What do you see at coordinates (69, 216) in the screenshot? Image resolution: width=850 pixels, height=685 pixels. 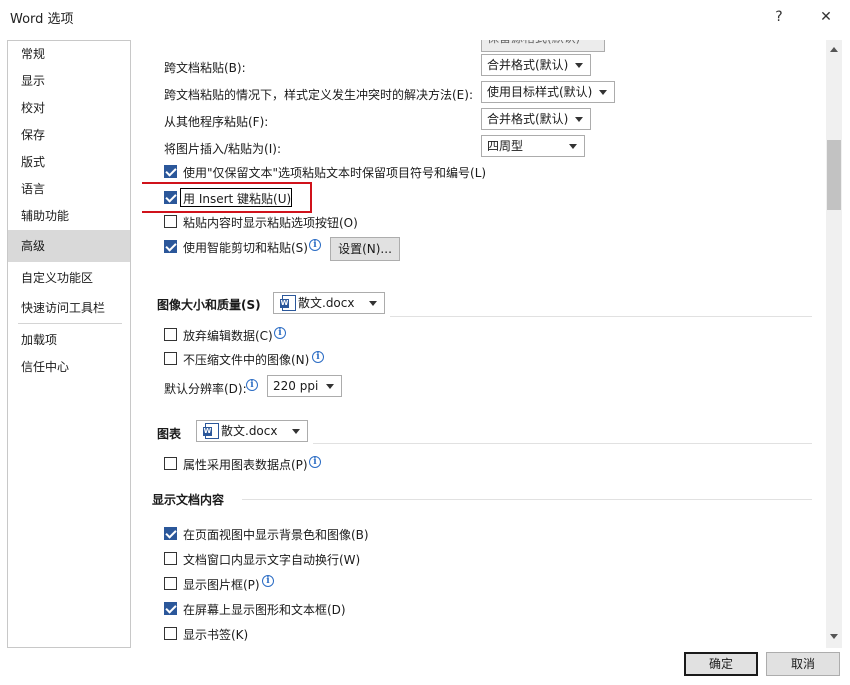 I see `sidebar-item-accessibility: 辅助功能` at bounding box center [69, 216].